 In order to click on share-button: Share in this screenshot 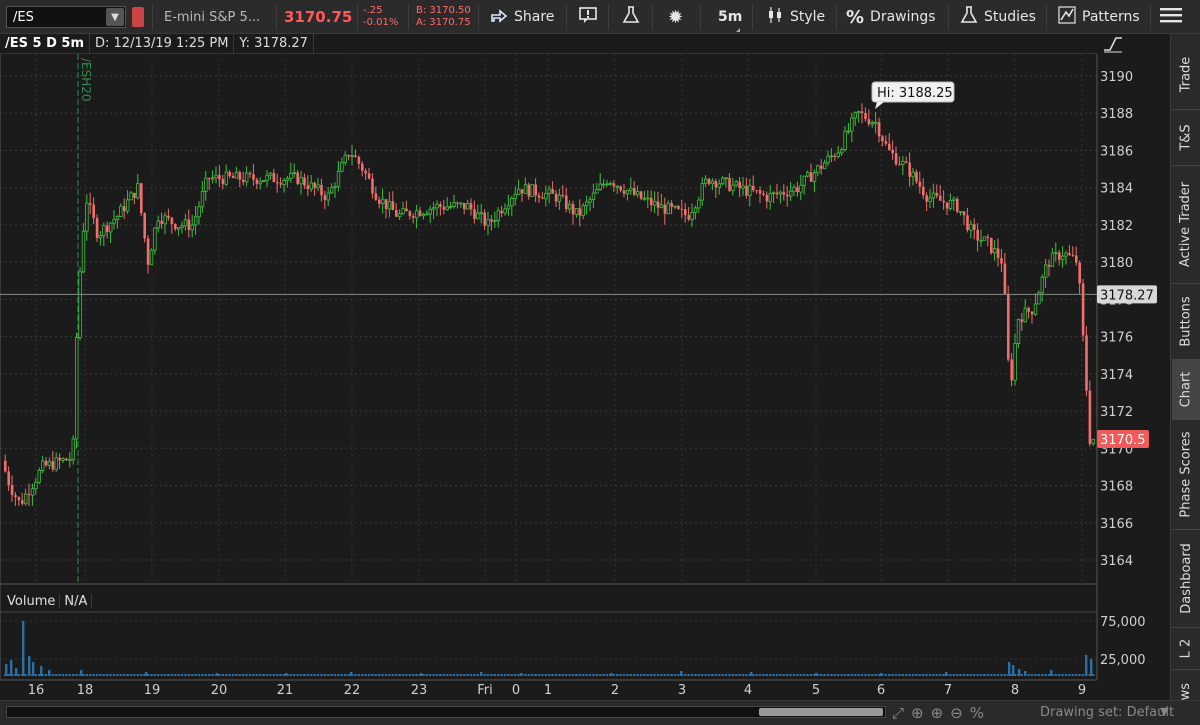, I will do `click(522, 17)`.